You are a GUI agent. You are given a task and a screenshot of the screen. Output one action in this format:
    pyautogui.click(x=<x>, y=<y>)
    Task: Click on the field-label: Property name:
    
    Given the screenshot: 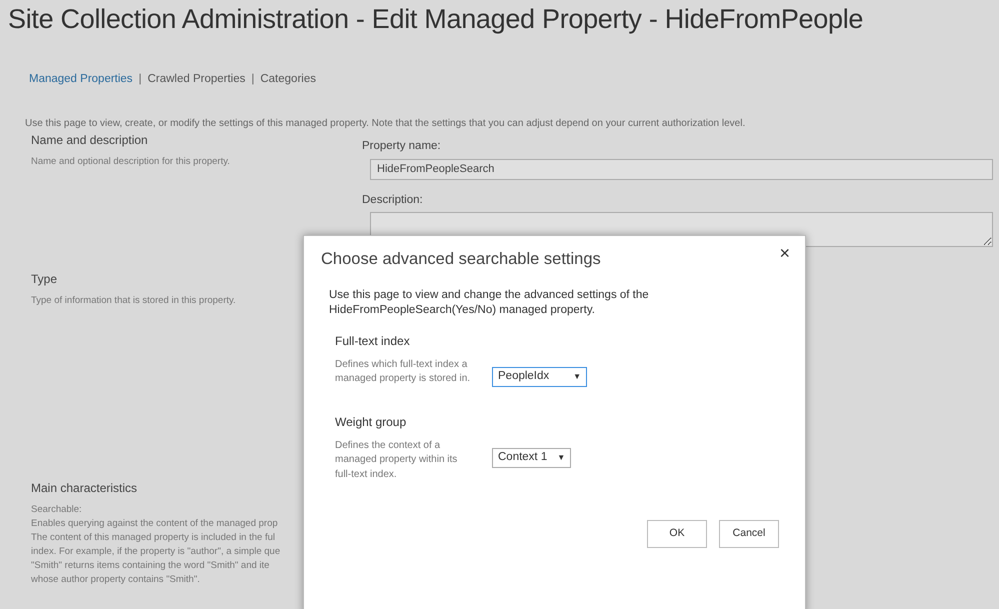 What is the action you would take?
    pyautogui.click(x=402, y=146)
    